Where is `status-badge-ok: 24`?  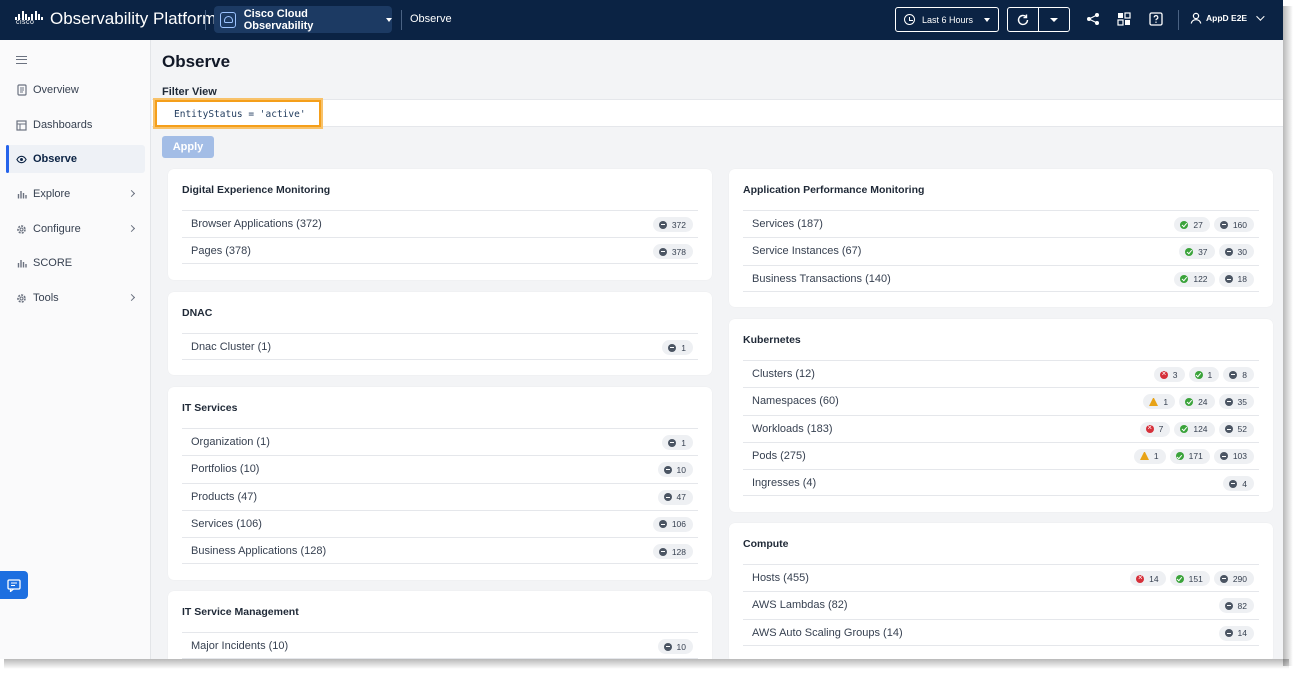
status-badge-ok: 24 is located at coordinates (1197, 402).